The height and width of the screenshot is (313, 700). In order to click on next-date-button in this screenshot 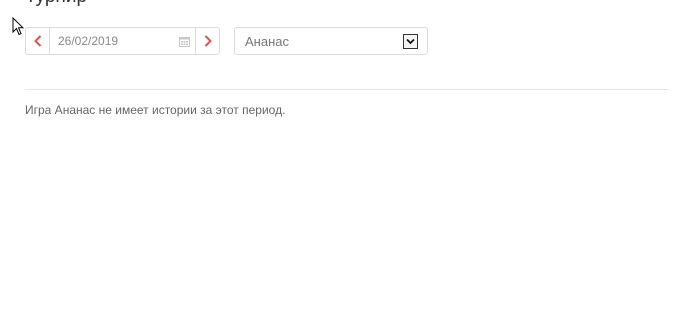, I will do `click(207, 41)`.